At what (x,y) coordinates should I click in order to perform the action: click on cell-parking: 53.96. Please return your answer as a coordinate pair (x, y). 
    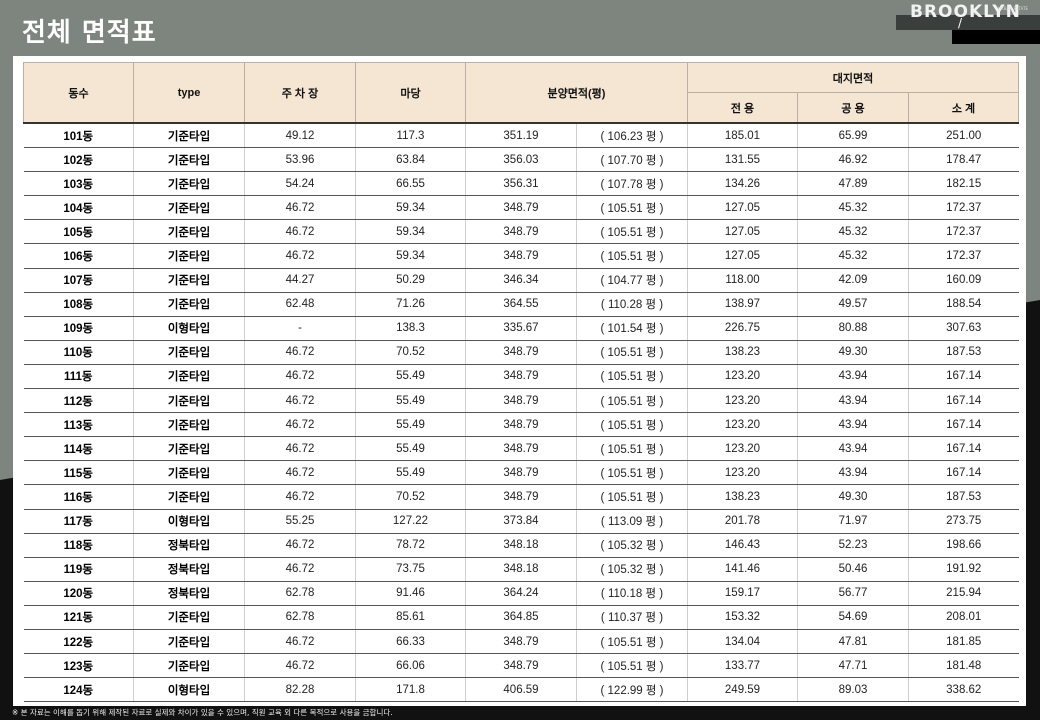
    Looking at the image, I should click on (300, 160).